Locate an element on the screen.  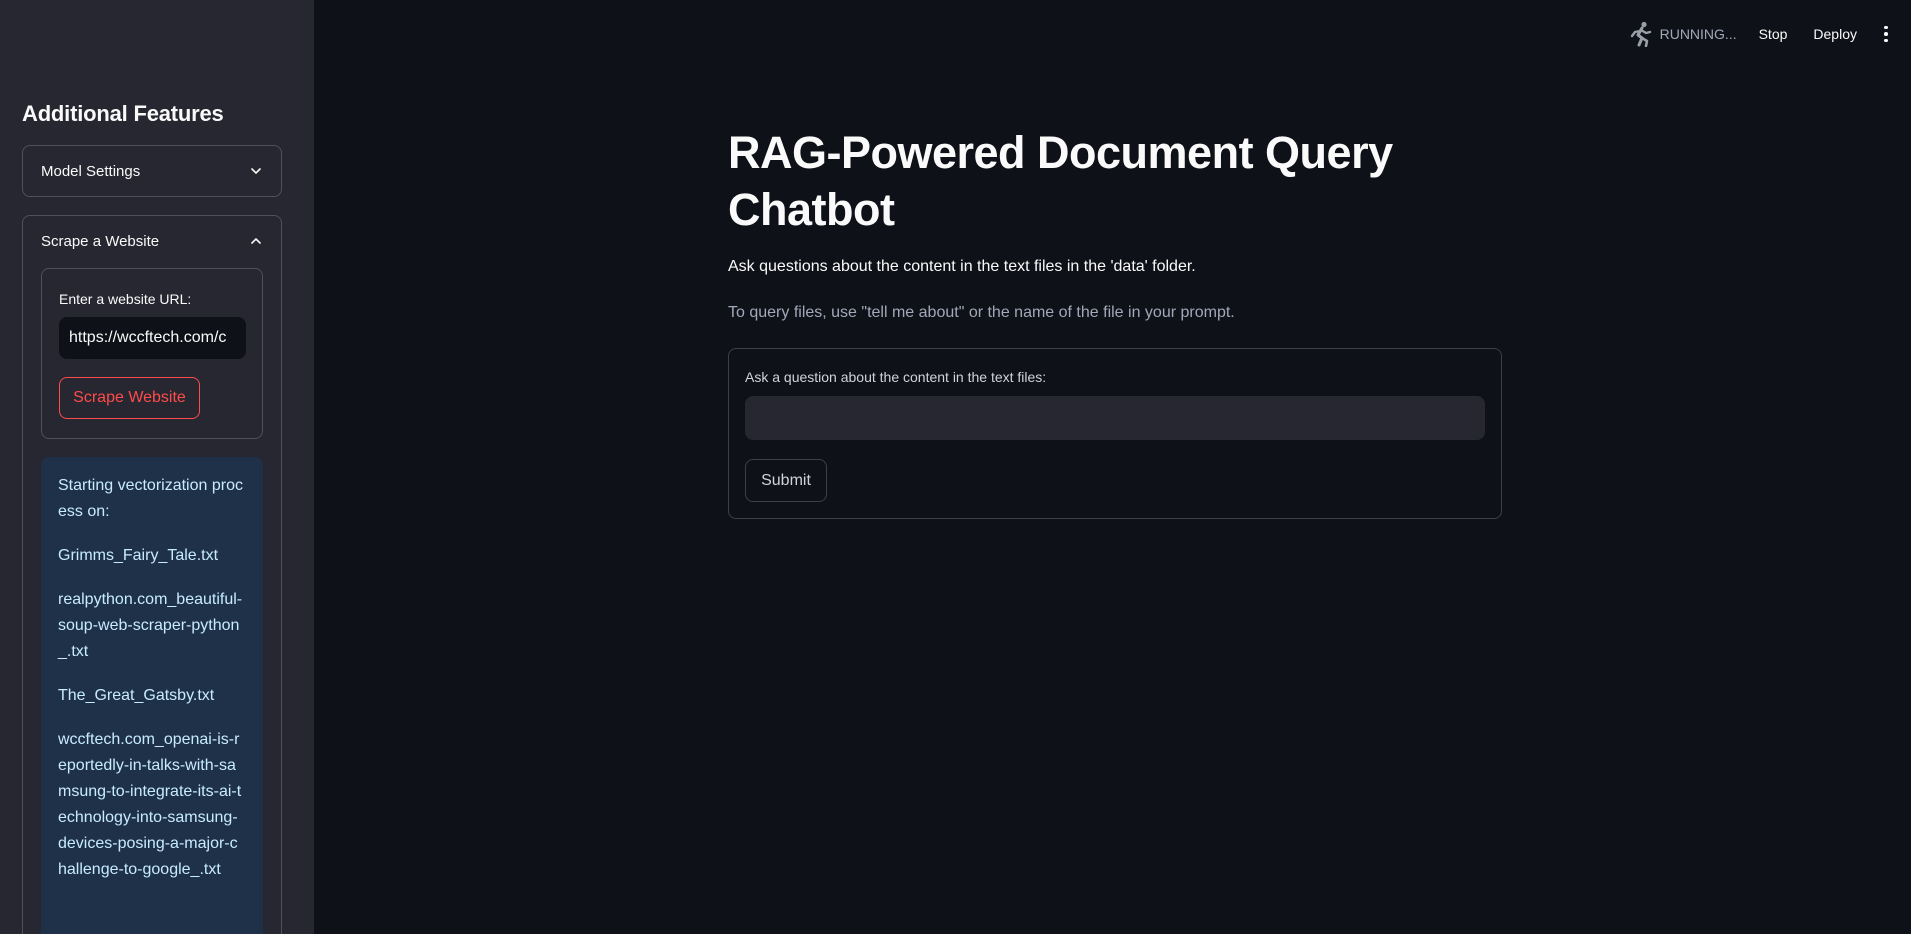
model-settings-header: Model Settings is located at coordinates (152, 171).